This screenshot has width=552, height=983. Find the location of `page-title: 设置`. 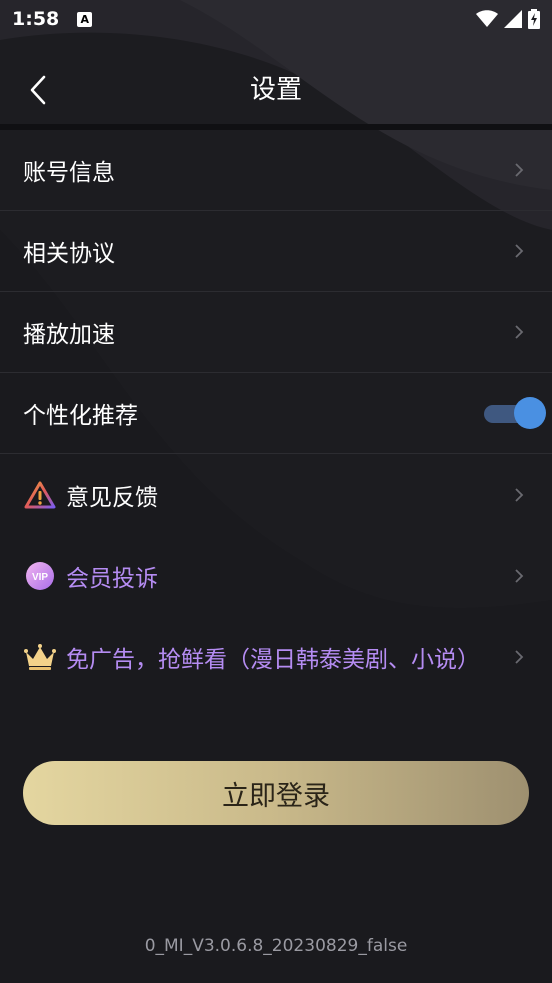

page-title: 设置 is located at coordinates (275, 90).